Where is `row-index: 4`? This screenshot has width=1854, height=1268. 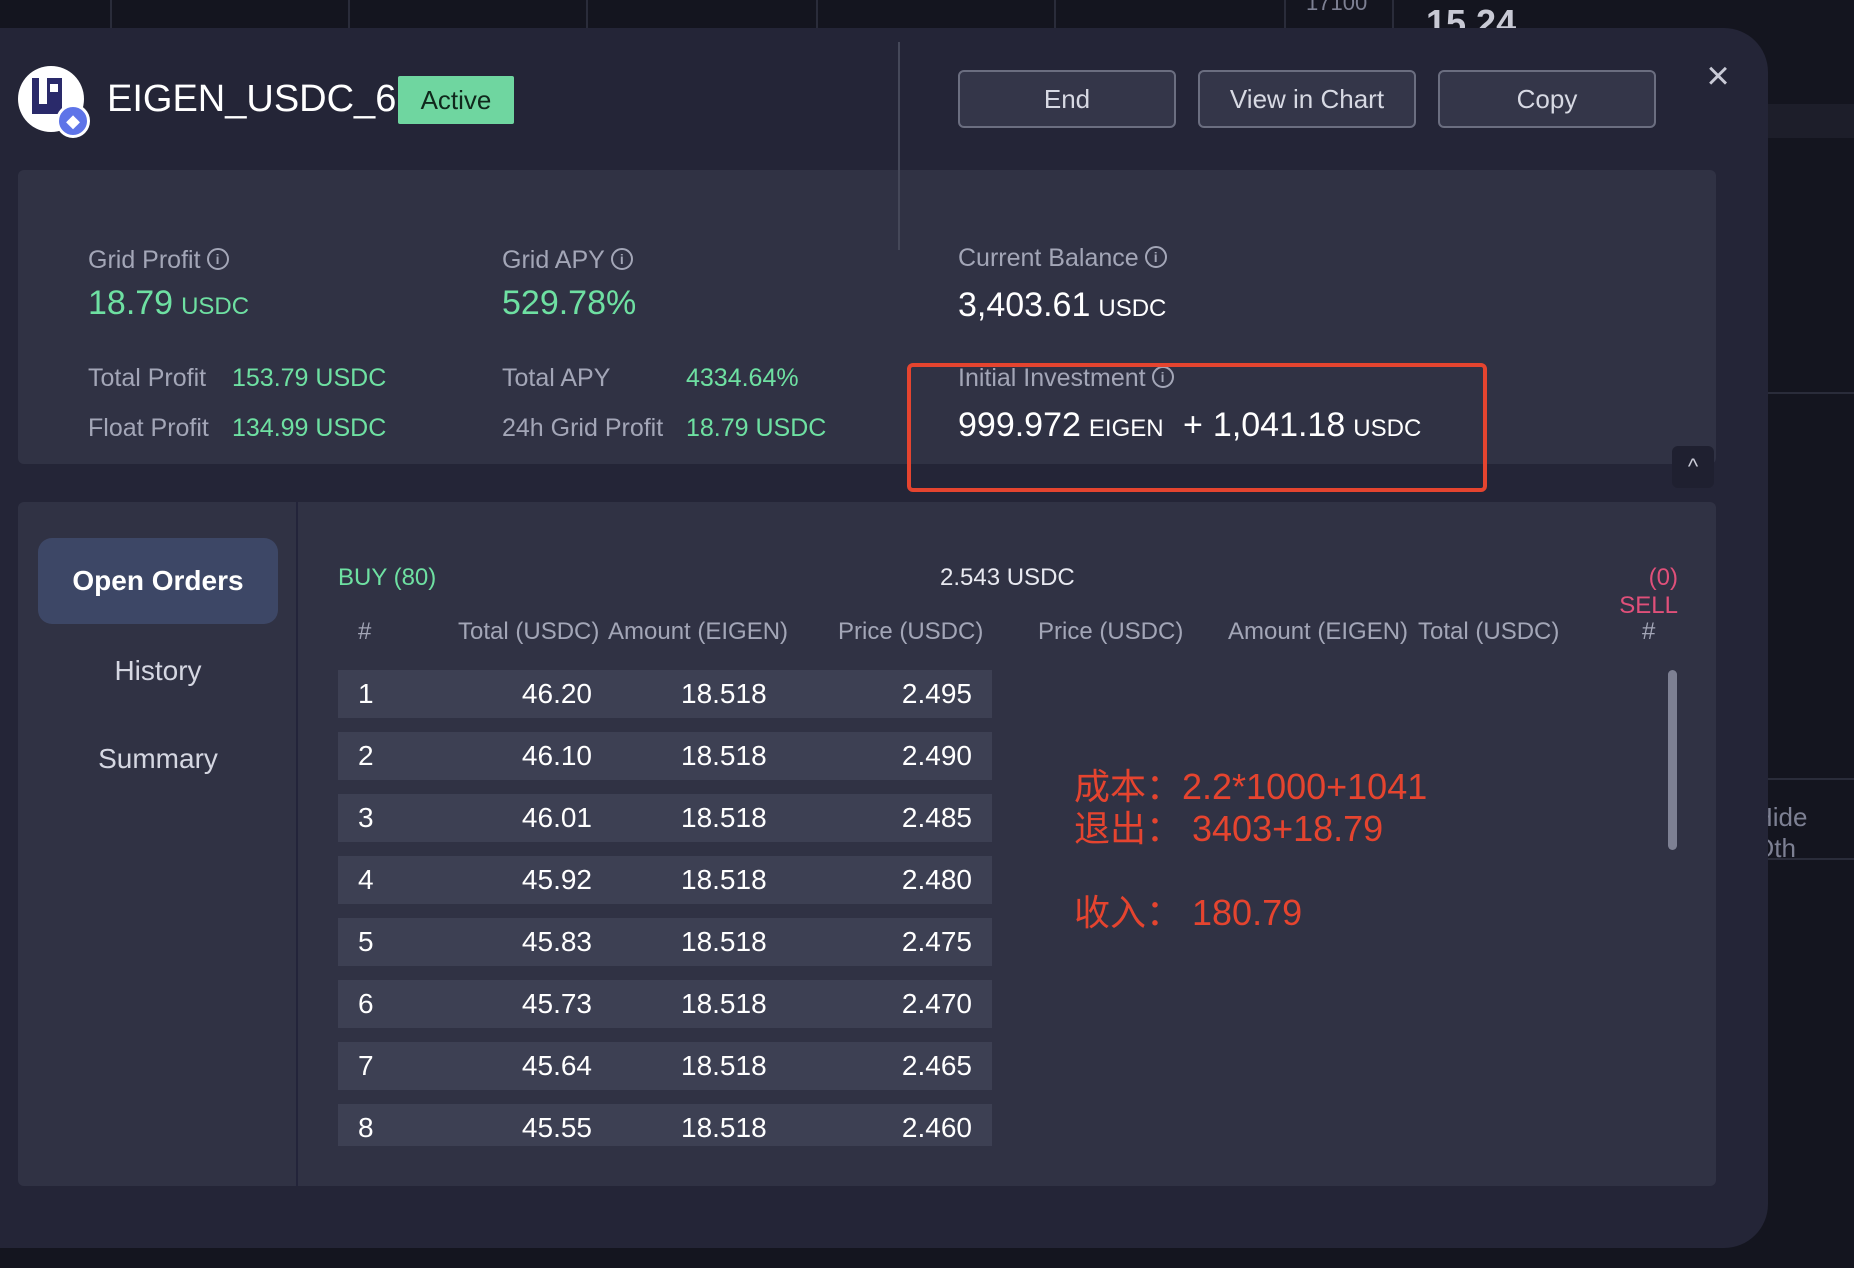 row-index: 4 is located at coordinates (366, 879).